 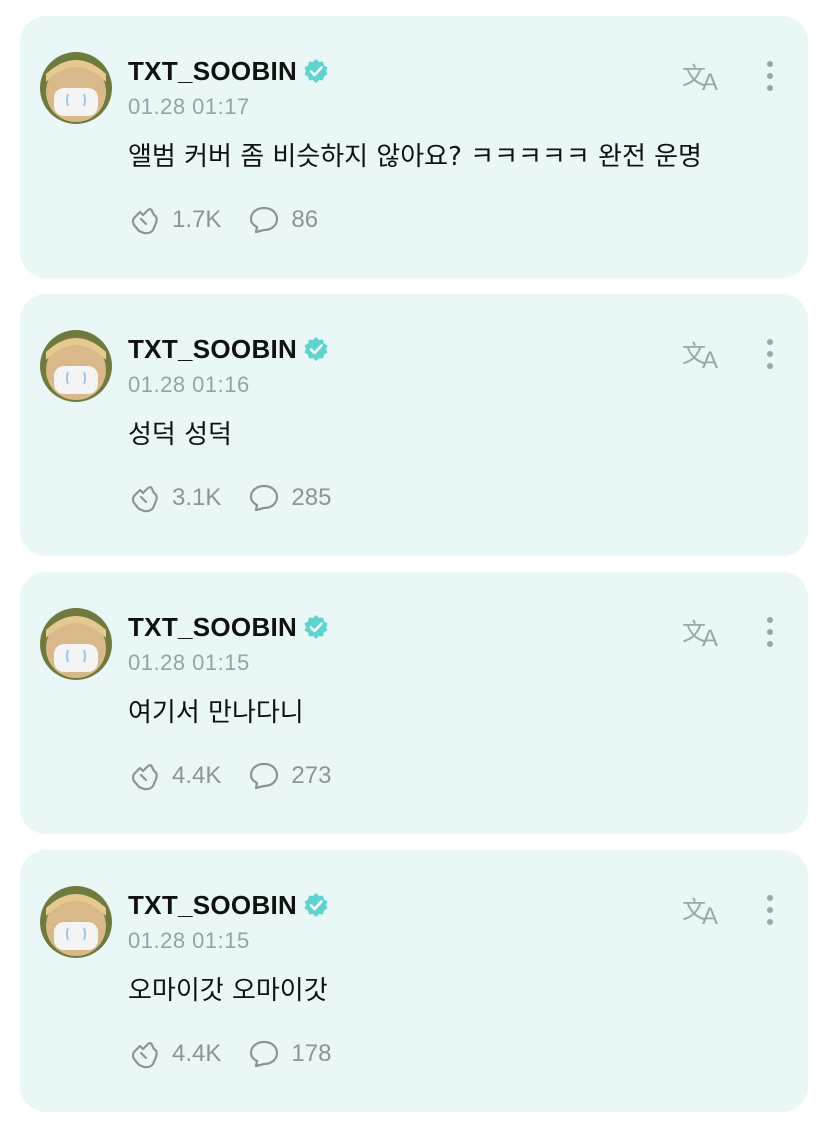 I want to click on post-text: 성덕 성덕, so click(x=180, y=435).